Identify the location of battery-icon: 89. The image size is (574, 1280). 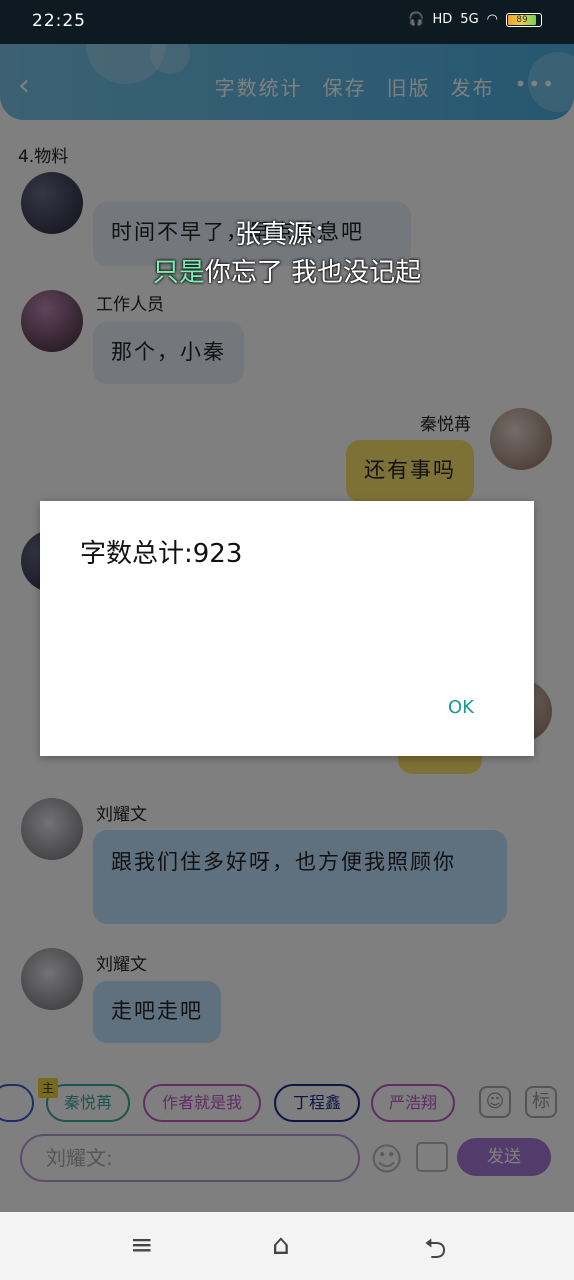
(524, 19).